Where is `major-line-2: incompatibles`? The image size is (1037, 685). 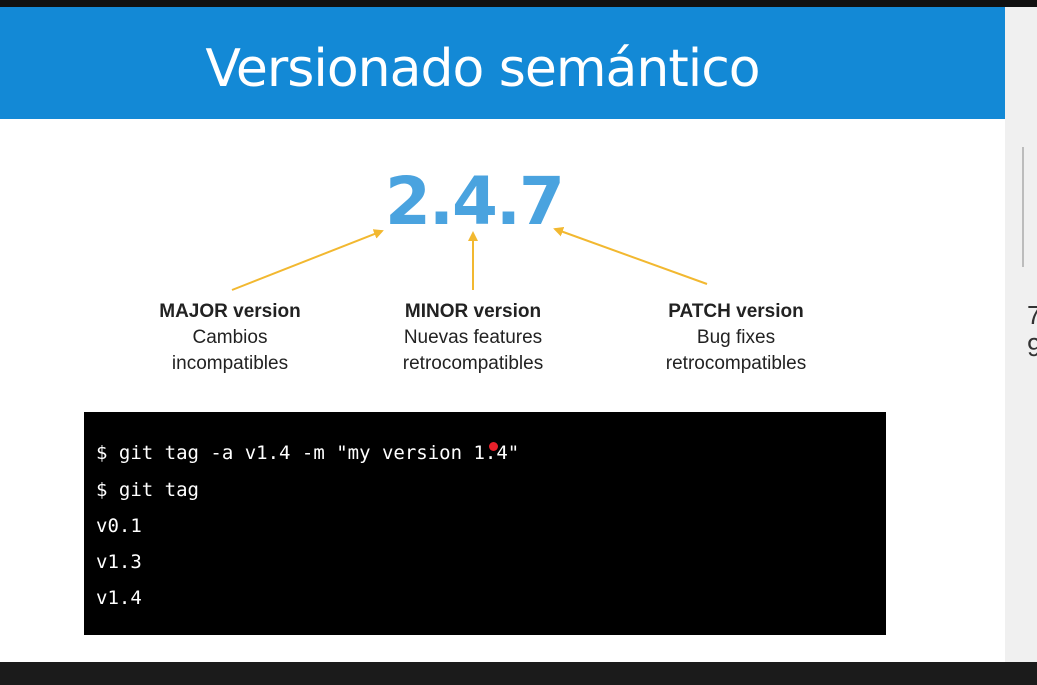 major-line-2: incompatibles is located at coordinates (230, 363).